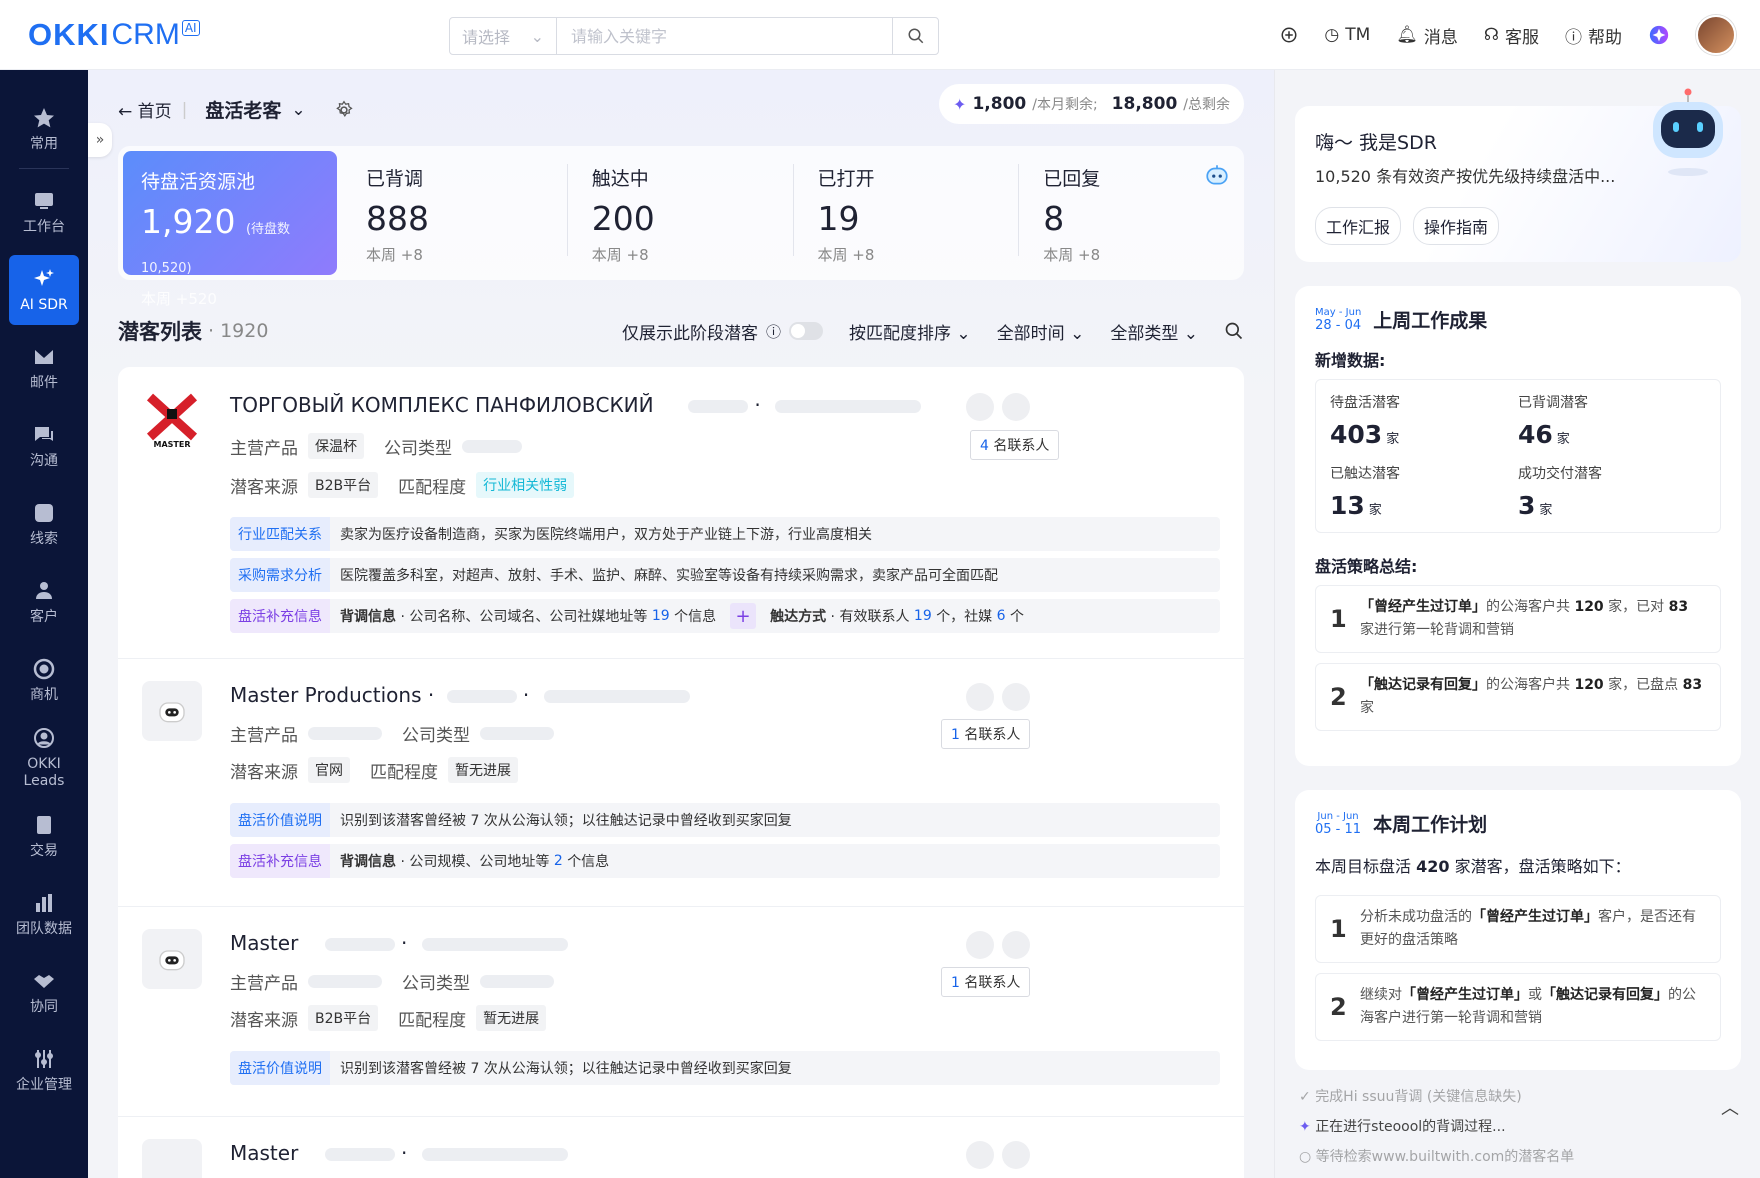 Image resolution: width=1760 pixels, height=1178 pixels. I want to click on bell-icon: 🔔︎, so click(1407, 35).